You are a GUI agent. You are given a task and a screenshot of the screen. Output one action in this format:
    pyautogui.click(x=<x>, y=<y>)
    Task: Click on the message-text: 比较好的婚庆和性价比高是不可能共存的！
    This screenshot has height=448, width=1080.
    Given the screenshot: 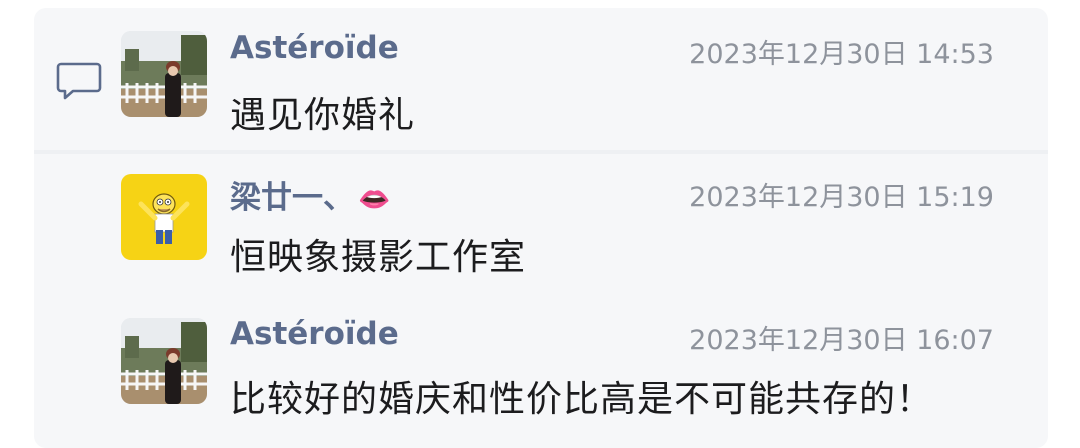 What is the action you would take?
    pyautogui.click(x=582, y=399)
    